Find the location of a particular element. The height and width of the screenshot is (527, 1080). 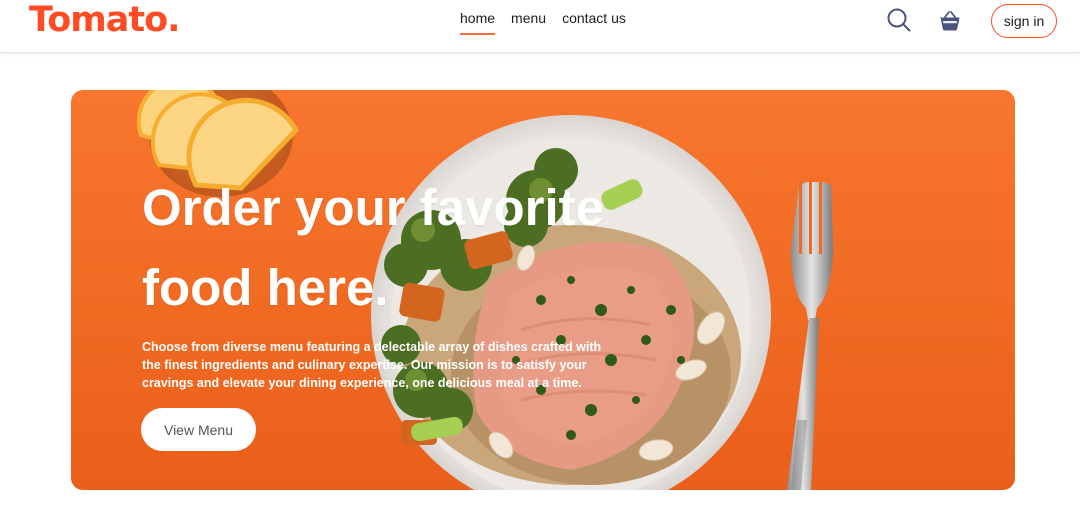

nav-item-home: home is located at coordinates (478, 22).